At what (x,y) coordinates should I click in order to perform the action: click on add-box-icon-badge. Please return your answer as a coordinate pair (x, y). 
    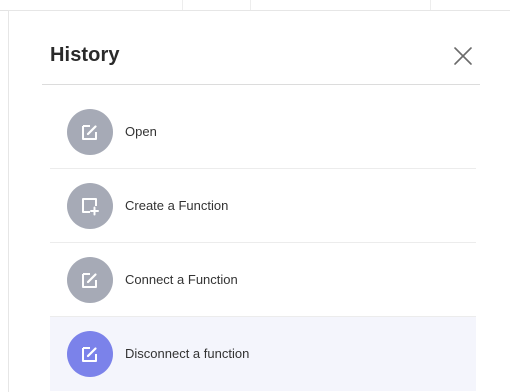
    Looking at the image, I should click on (90, 206).